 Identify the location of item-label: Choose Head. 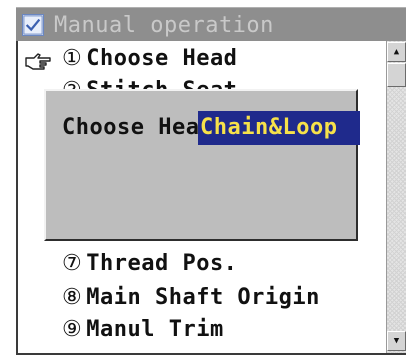
(162, 58).